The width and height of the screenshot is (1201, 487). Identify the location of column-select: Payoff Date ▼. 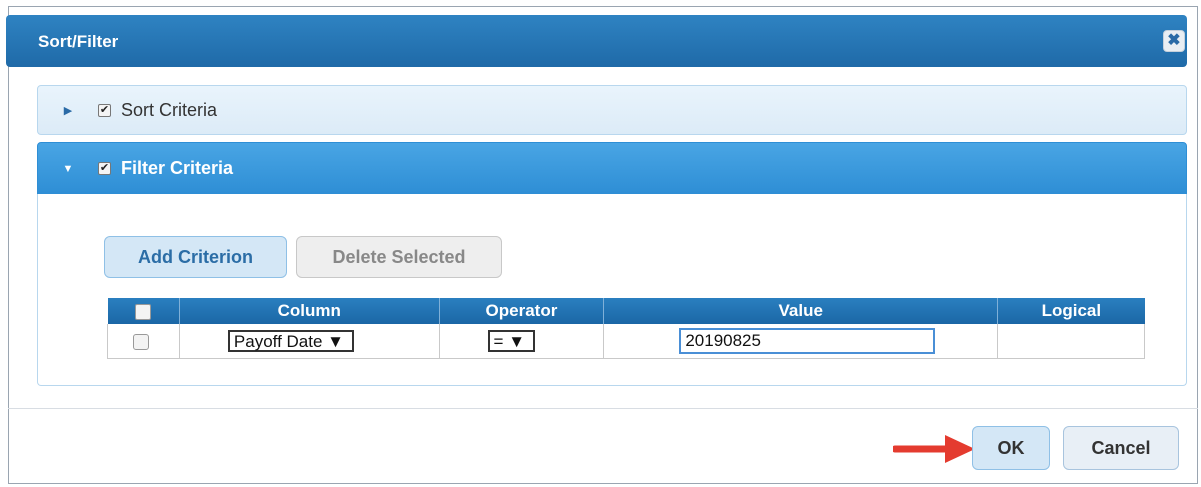
(291, 341).